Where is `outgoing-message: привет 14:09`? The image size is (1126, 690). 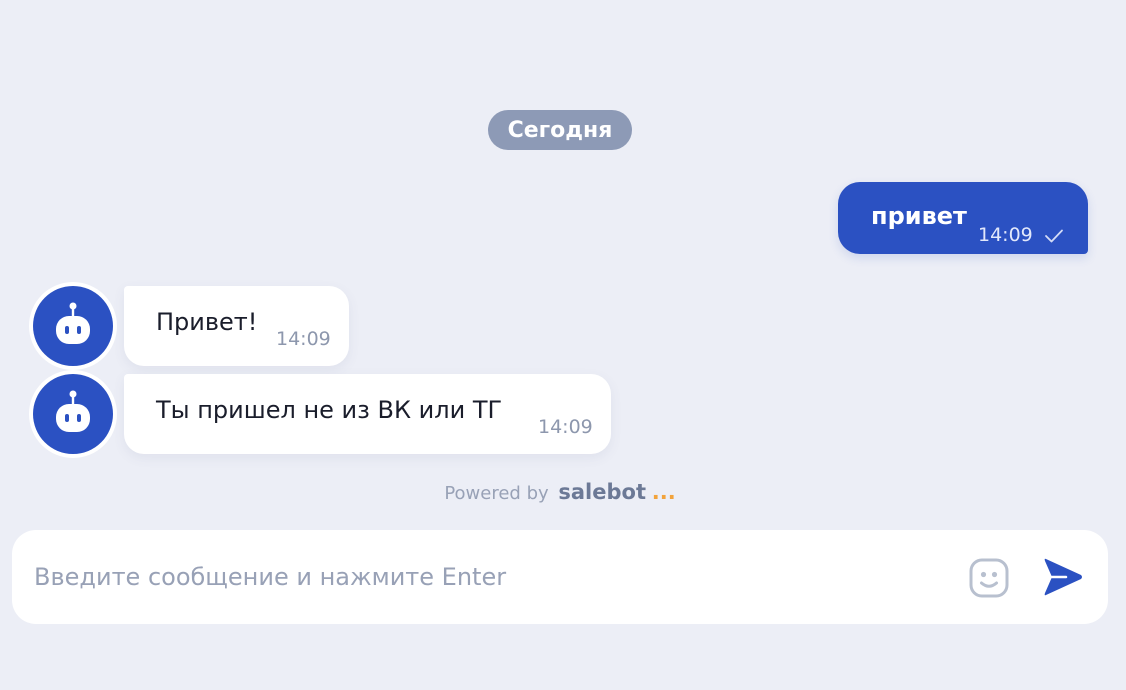 outgoing-message: привет 14:09 is located at coordinates (963, 218).